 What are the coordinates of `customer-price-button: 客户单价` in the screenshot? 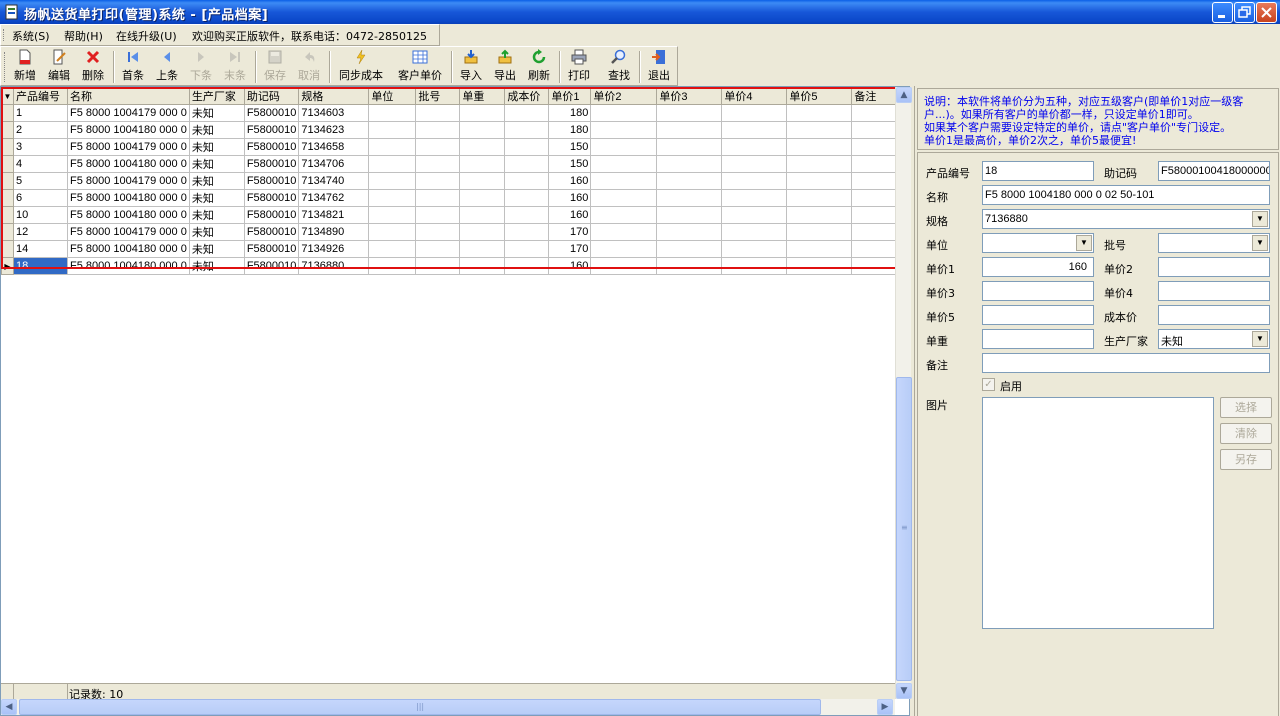 It's located at (420, 67).